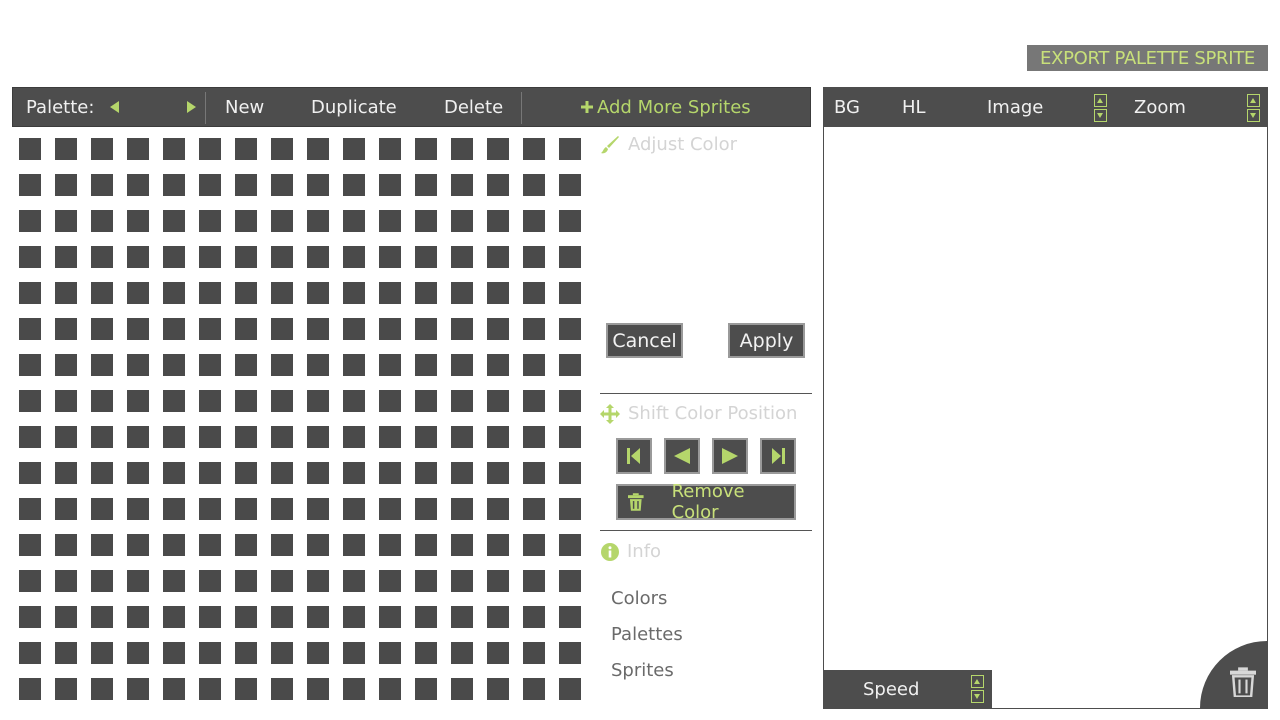 The width and height of the screenshot is (1280, 720). What do you see at coordinates (634, 456) in the screenshot?
I see `move-to-first-button` at bounding box center [634, 456].